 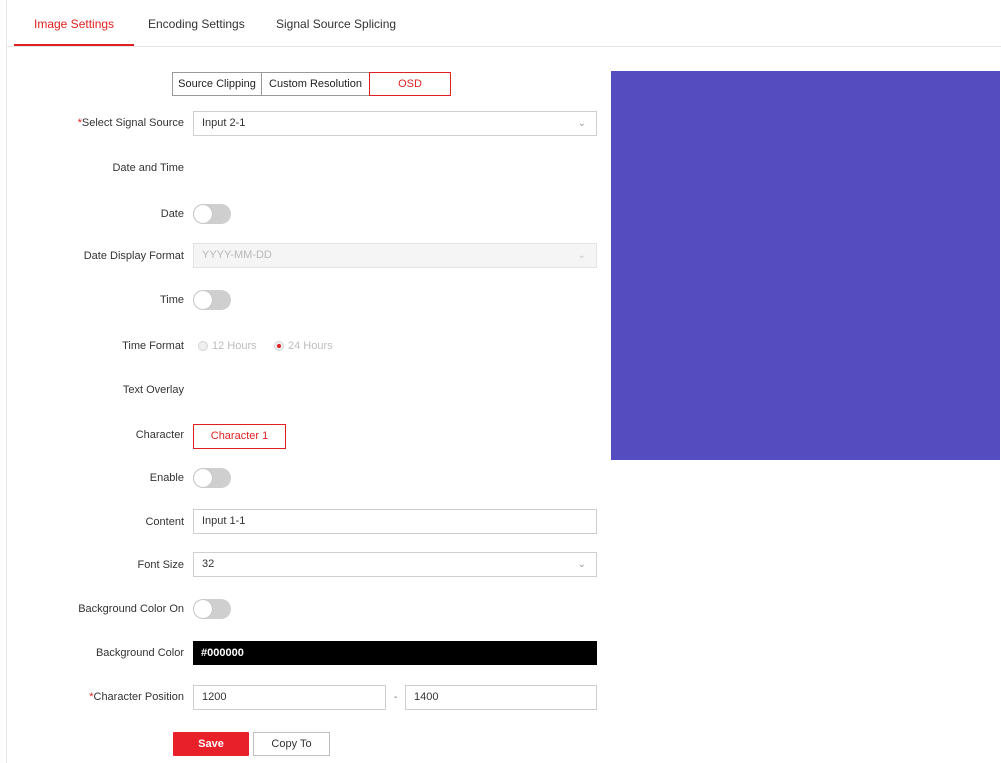 I want to click on date-format-value: YYYY-MM-DD, so click(x=237, y=255).